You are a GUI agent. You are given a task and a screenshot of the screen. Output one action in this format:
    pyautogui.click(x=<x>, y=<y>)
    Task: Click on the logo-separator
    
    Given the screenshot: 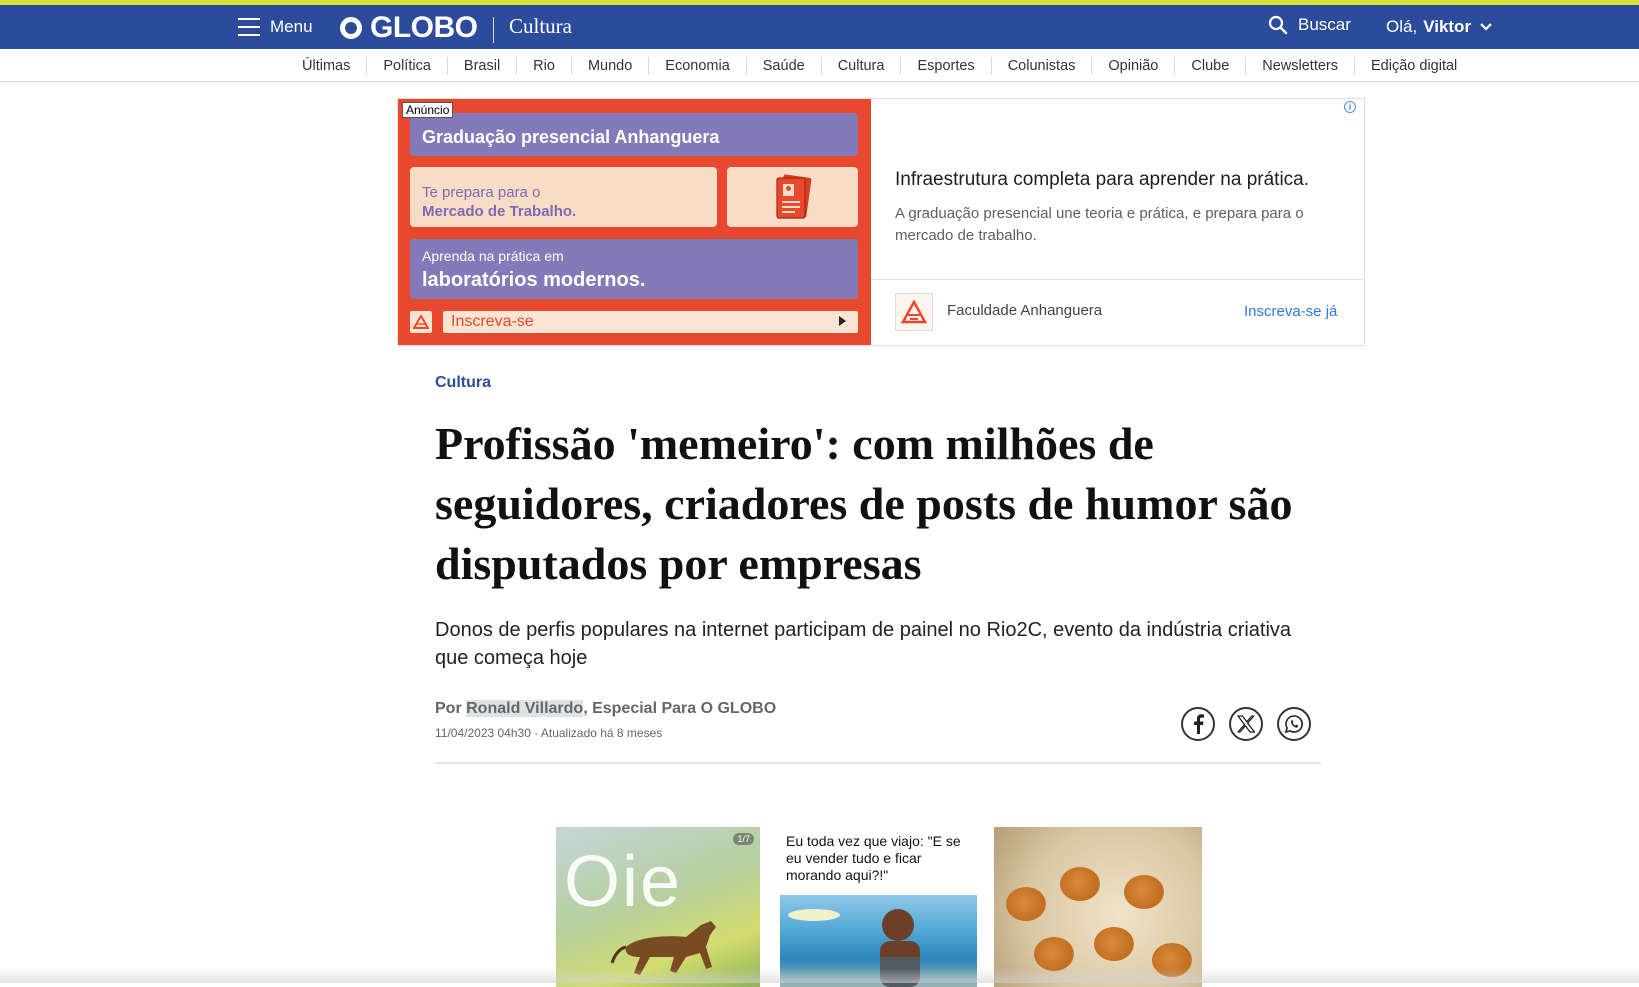 What is the action you would take?
    pyautogui.click(x=493, y=30)
    